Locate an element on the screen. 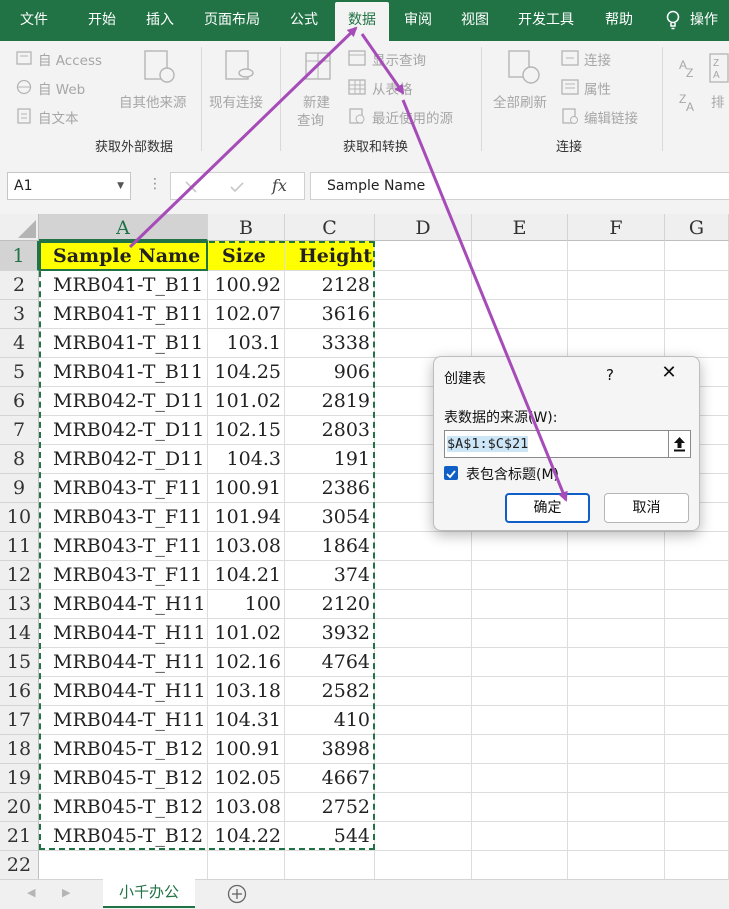  row-header: 4 is located at coordinates (19, 343).